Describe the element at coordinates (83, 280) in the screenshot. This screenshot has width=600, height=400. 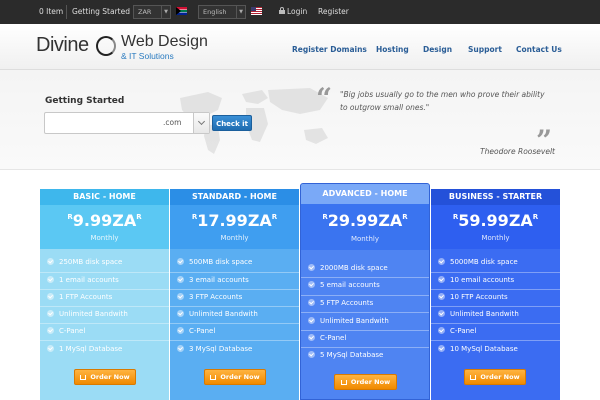
I see `plan-feature: 1 email accounts` at that location.